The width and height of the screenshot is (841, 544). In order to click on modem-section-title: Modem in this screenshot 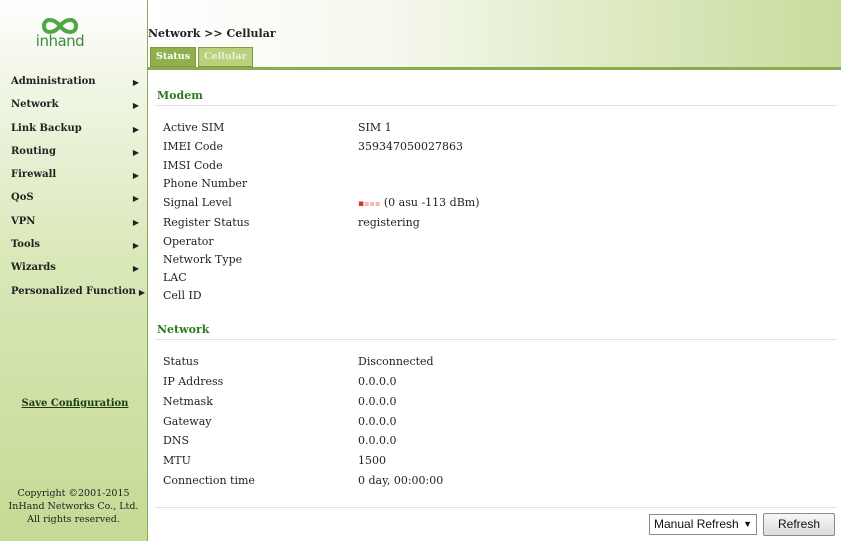, I will do `click(180, 95)`.